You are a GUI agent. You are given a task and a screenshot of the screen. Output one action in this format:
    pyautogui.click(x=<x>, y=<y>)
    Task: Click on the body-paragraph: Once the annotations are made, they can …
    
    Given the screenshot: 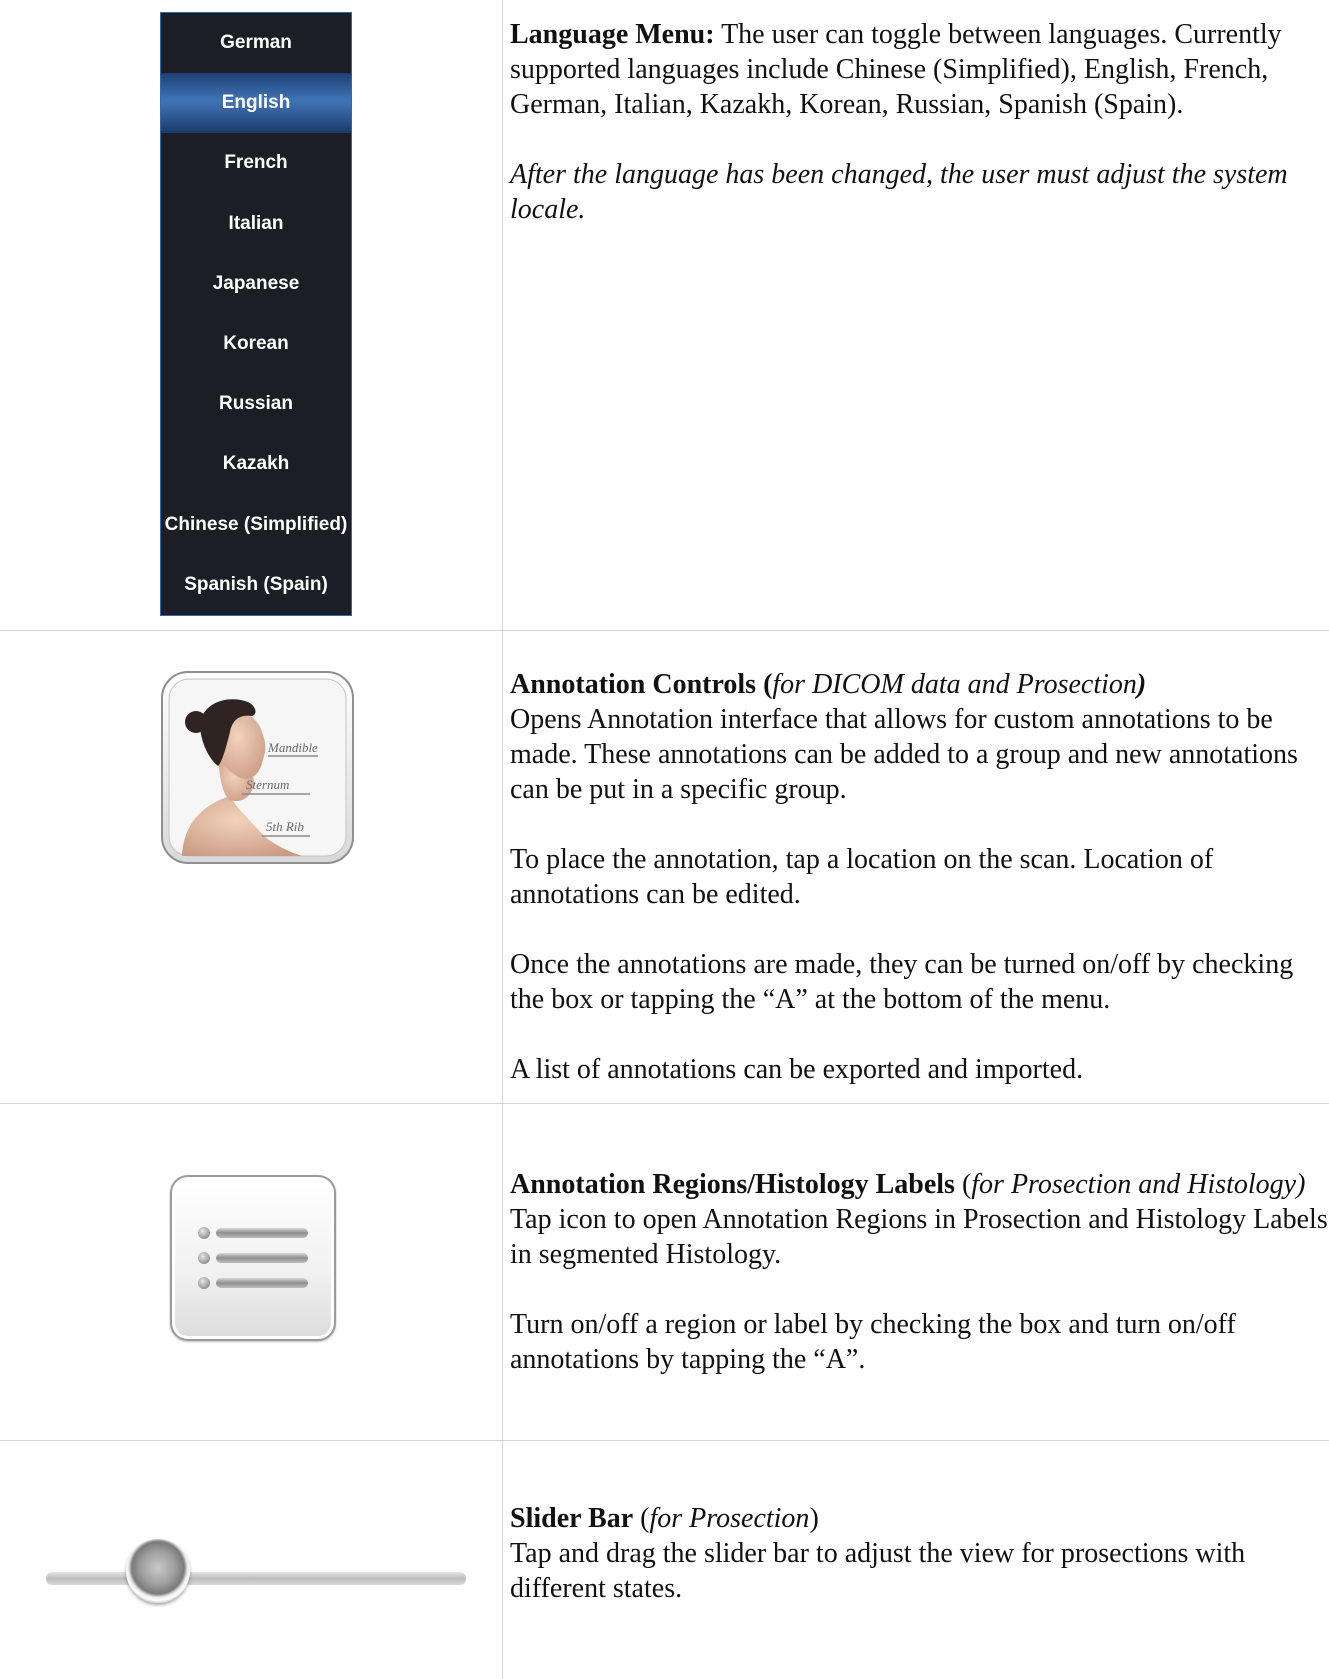 What is the action you would take?
    pyautogui.click(x=902, y=982)
    